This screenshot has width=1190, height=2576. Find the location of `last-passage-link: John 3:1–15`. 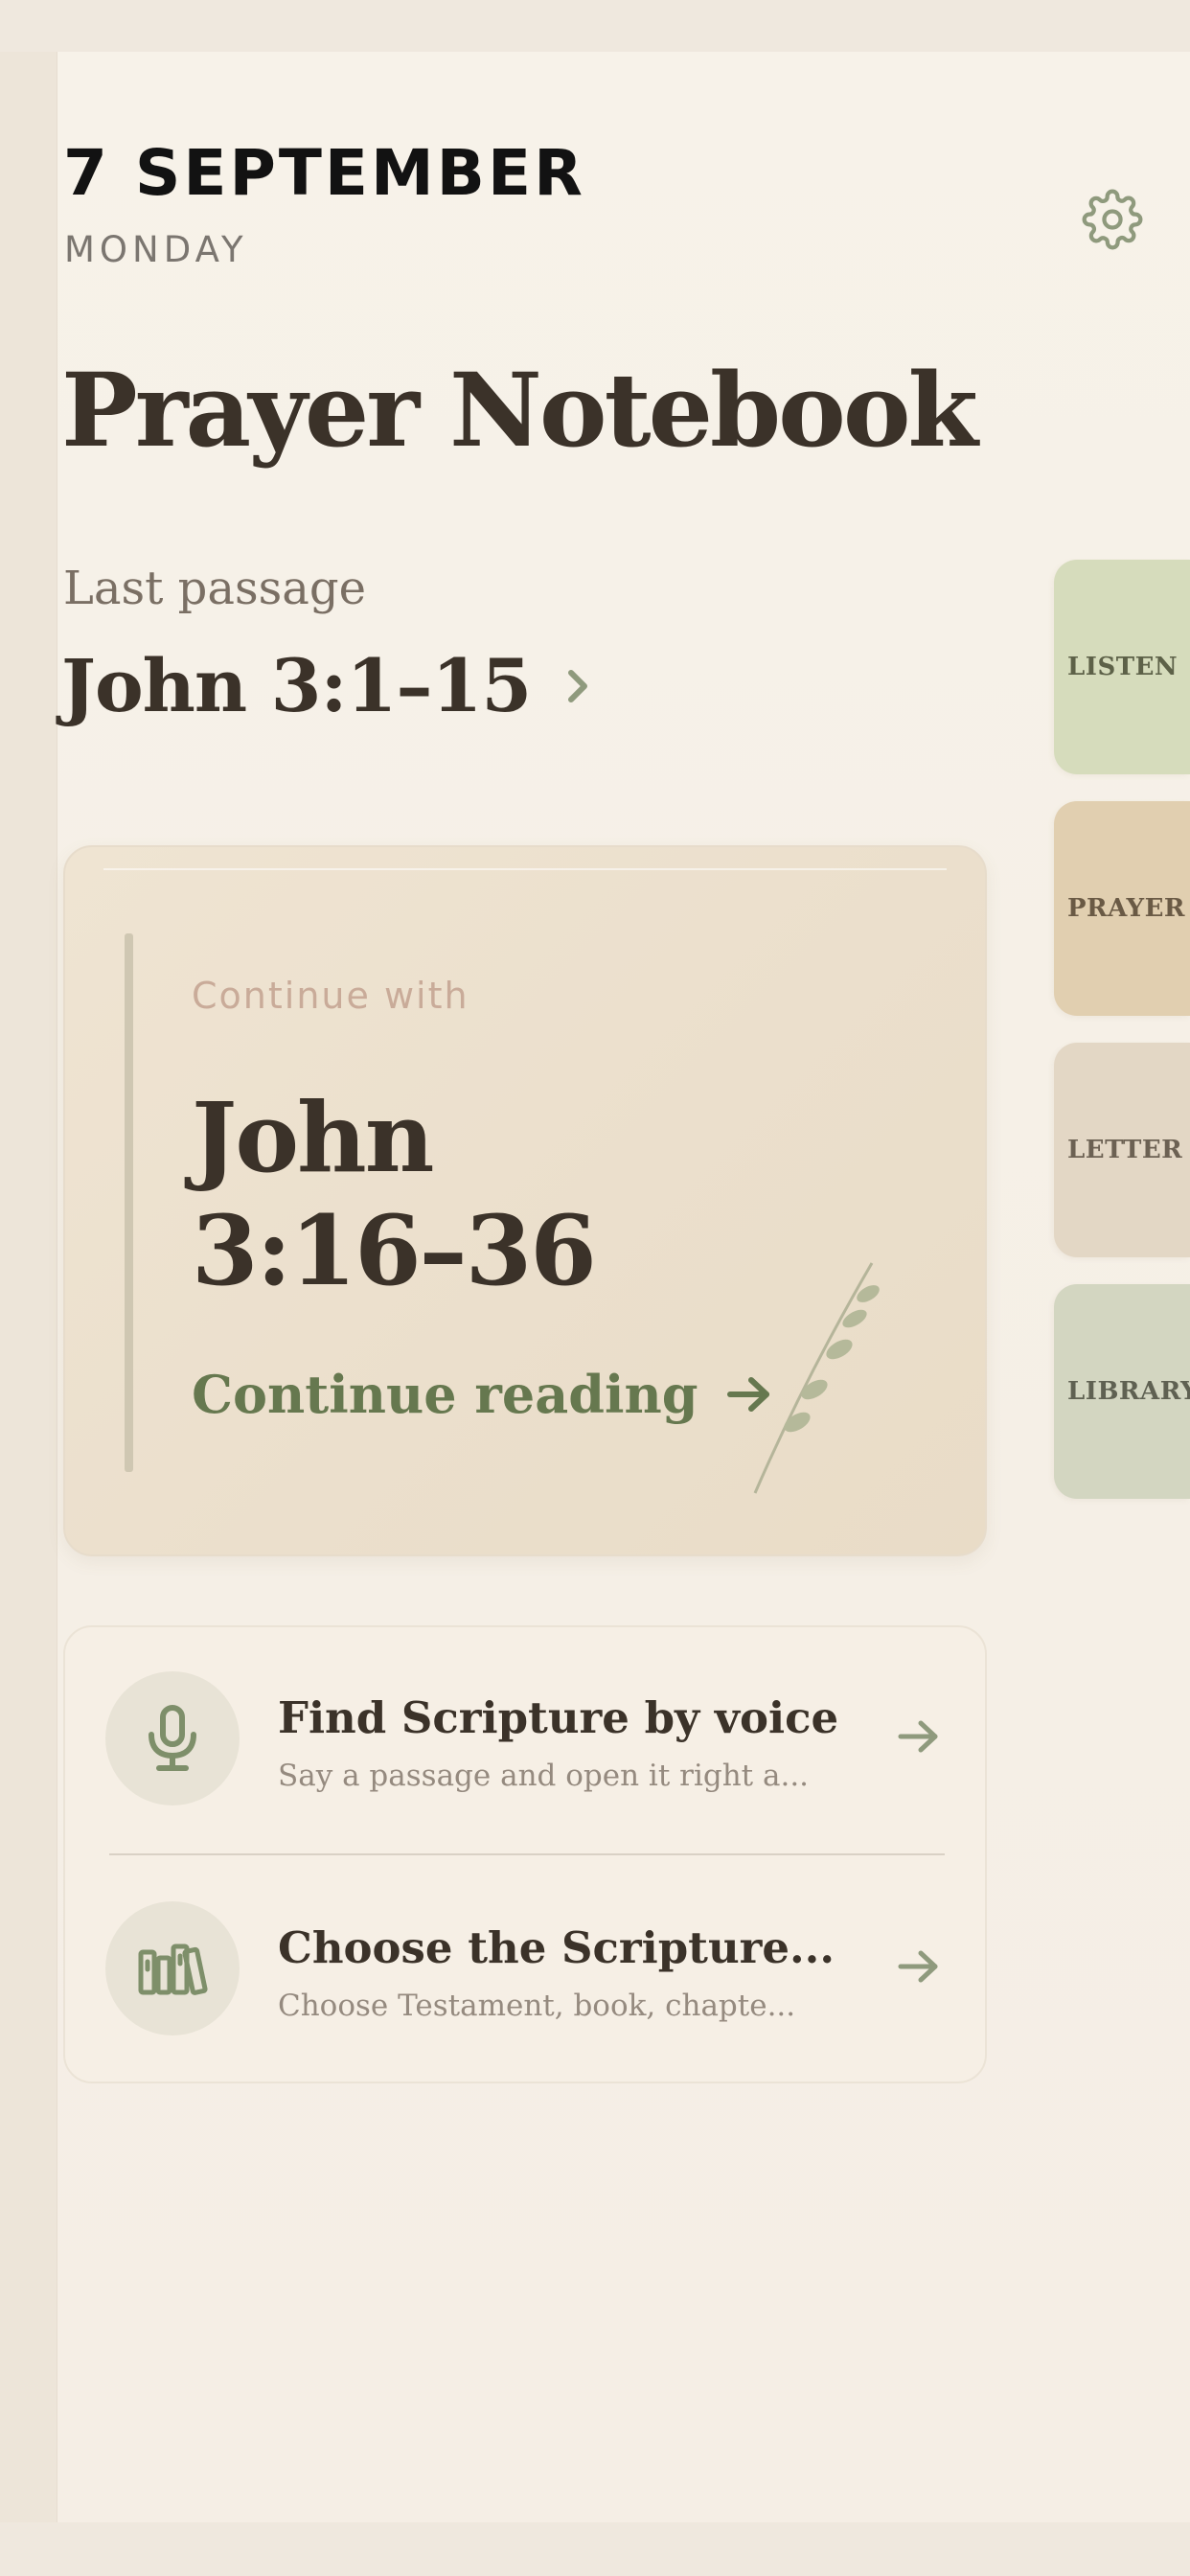

last-passage-link: John 3:1–15 is located at coordinates (326, 686).